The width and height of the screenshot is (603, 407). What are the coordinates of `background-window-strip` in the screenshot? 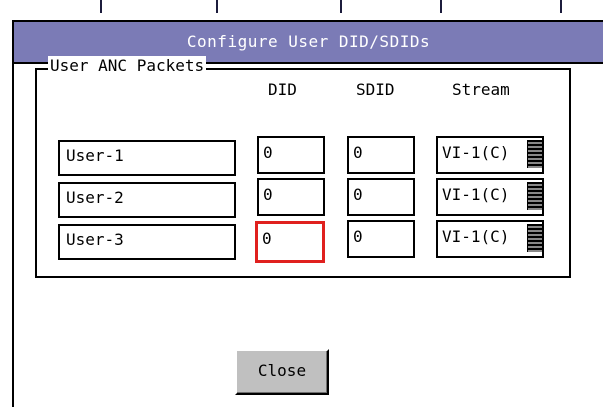 It's located at (301, 6).